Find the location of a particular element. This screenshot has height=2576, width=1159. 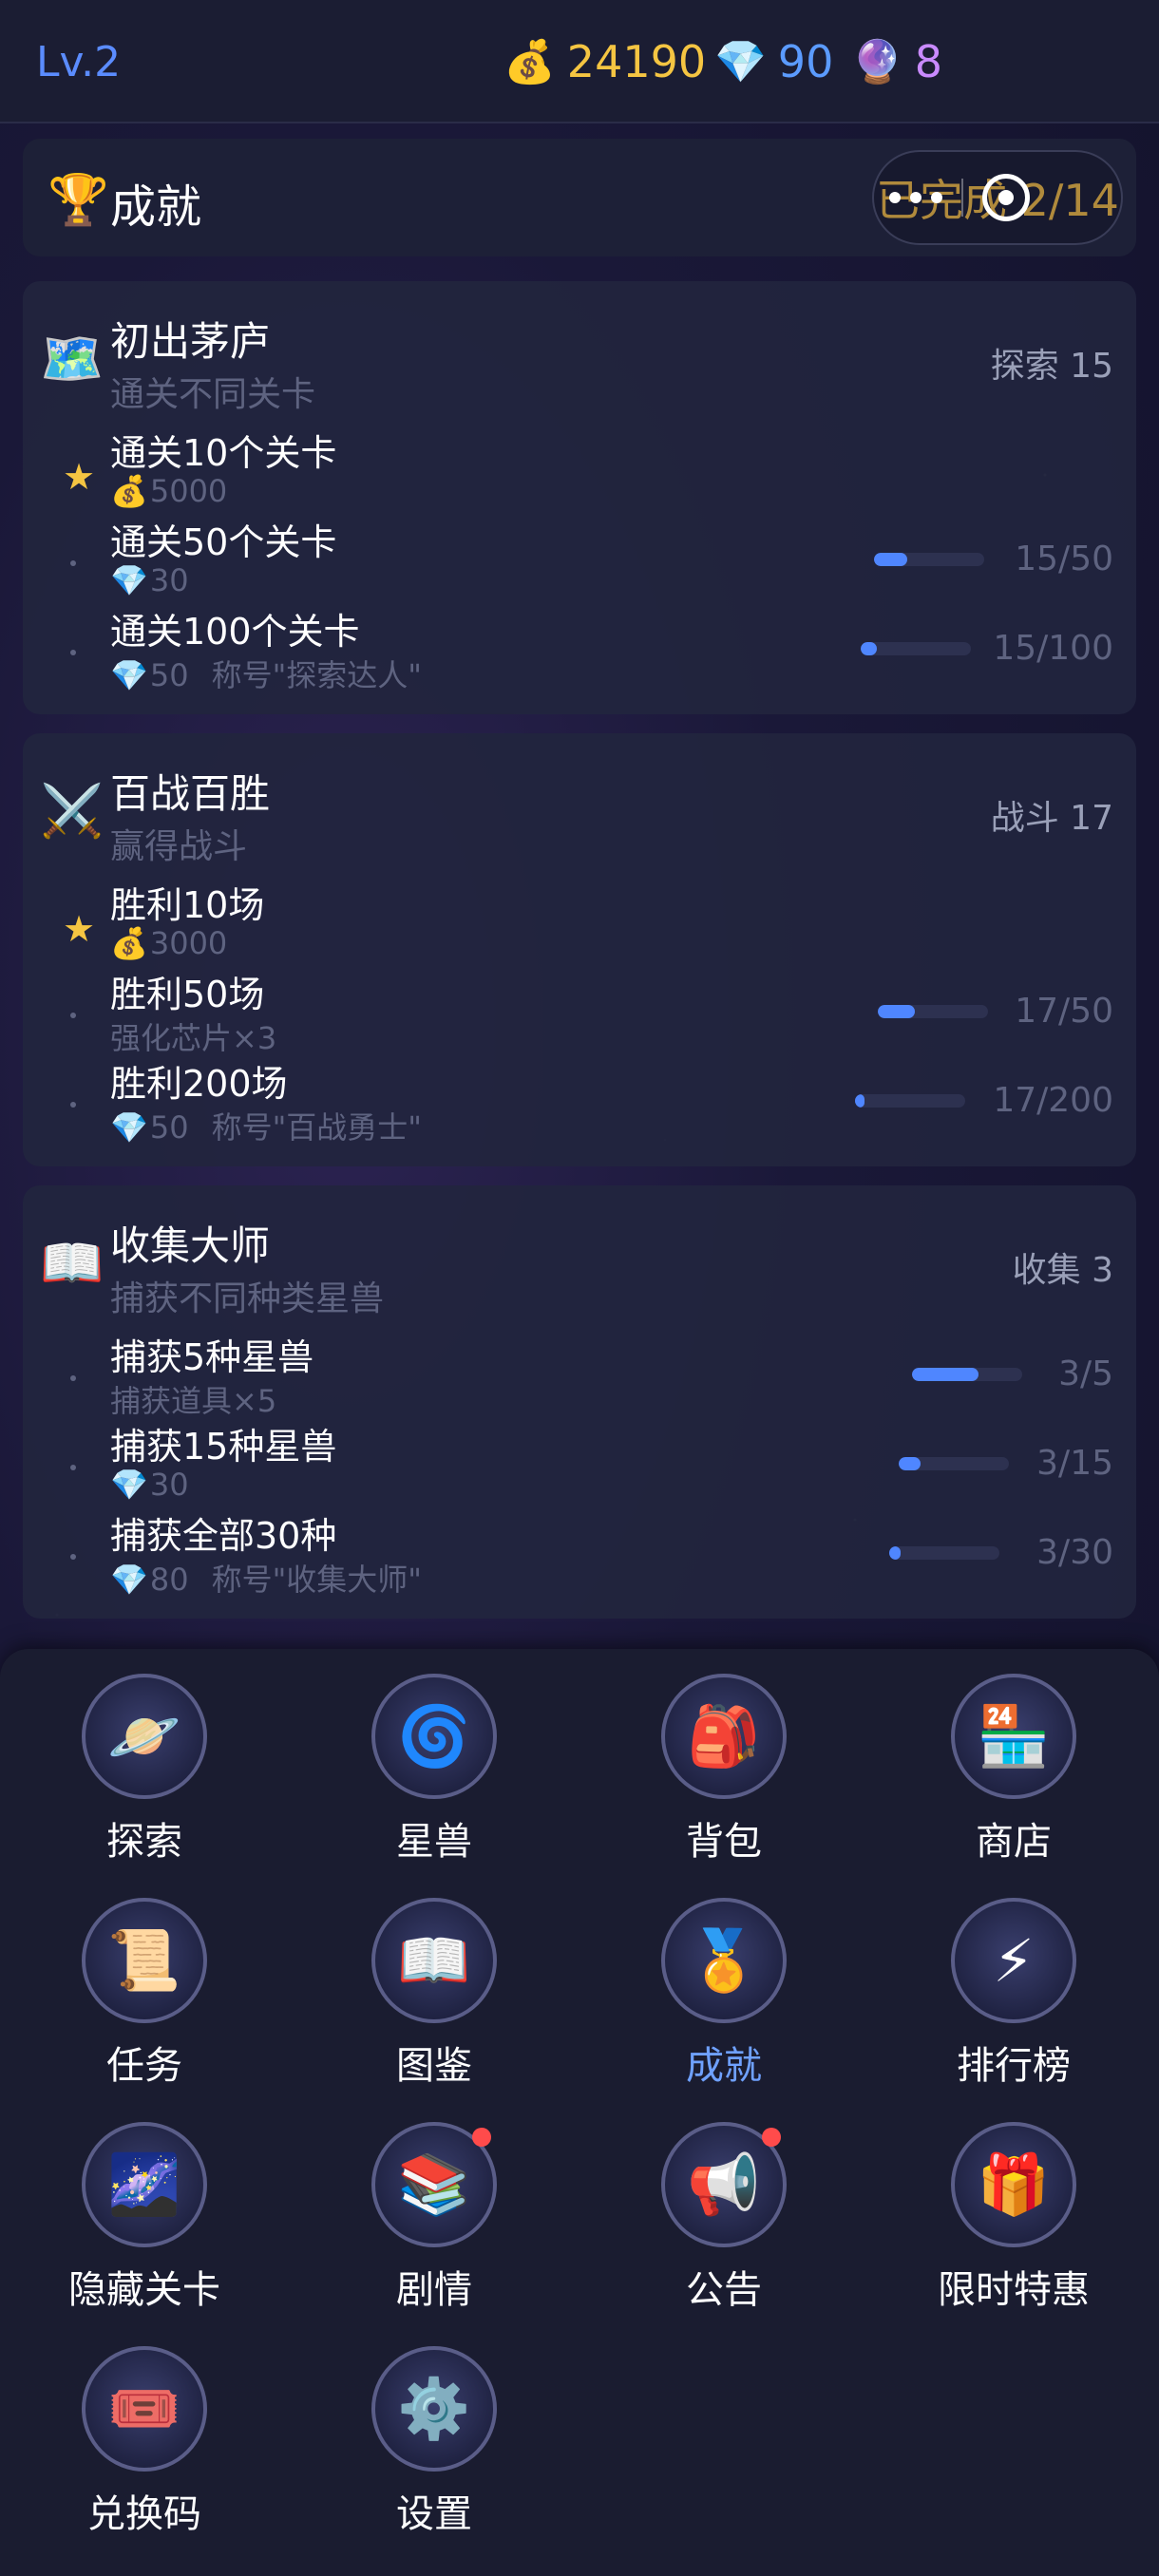

shop-icon: 🏪 is located at coordinates (1013, 1736).